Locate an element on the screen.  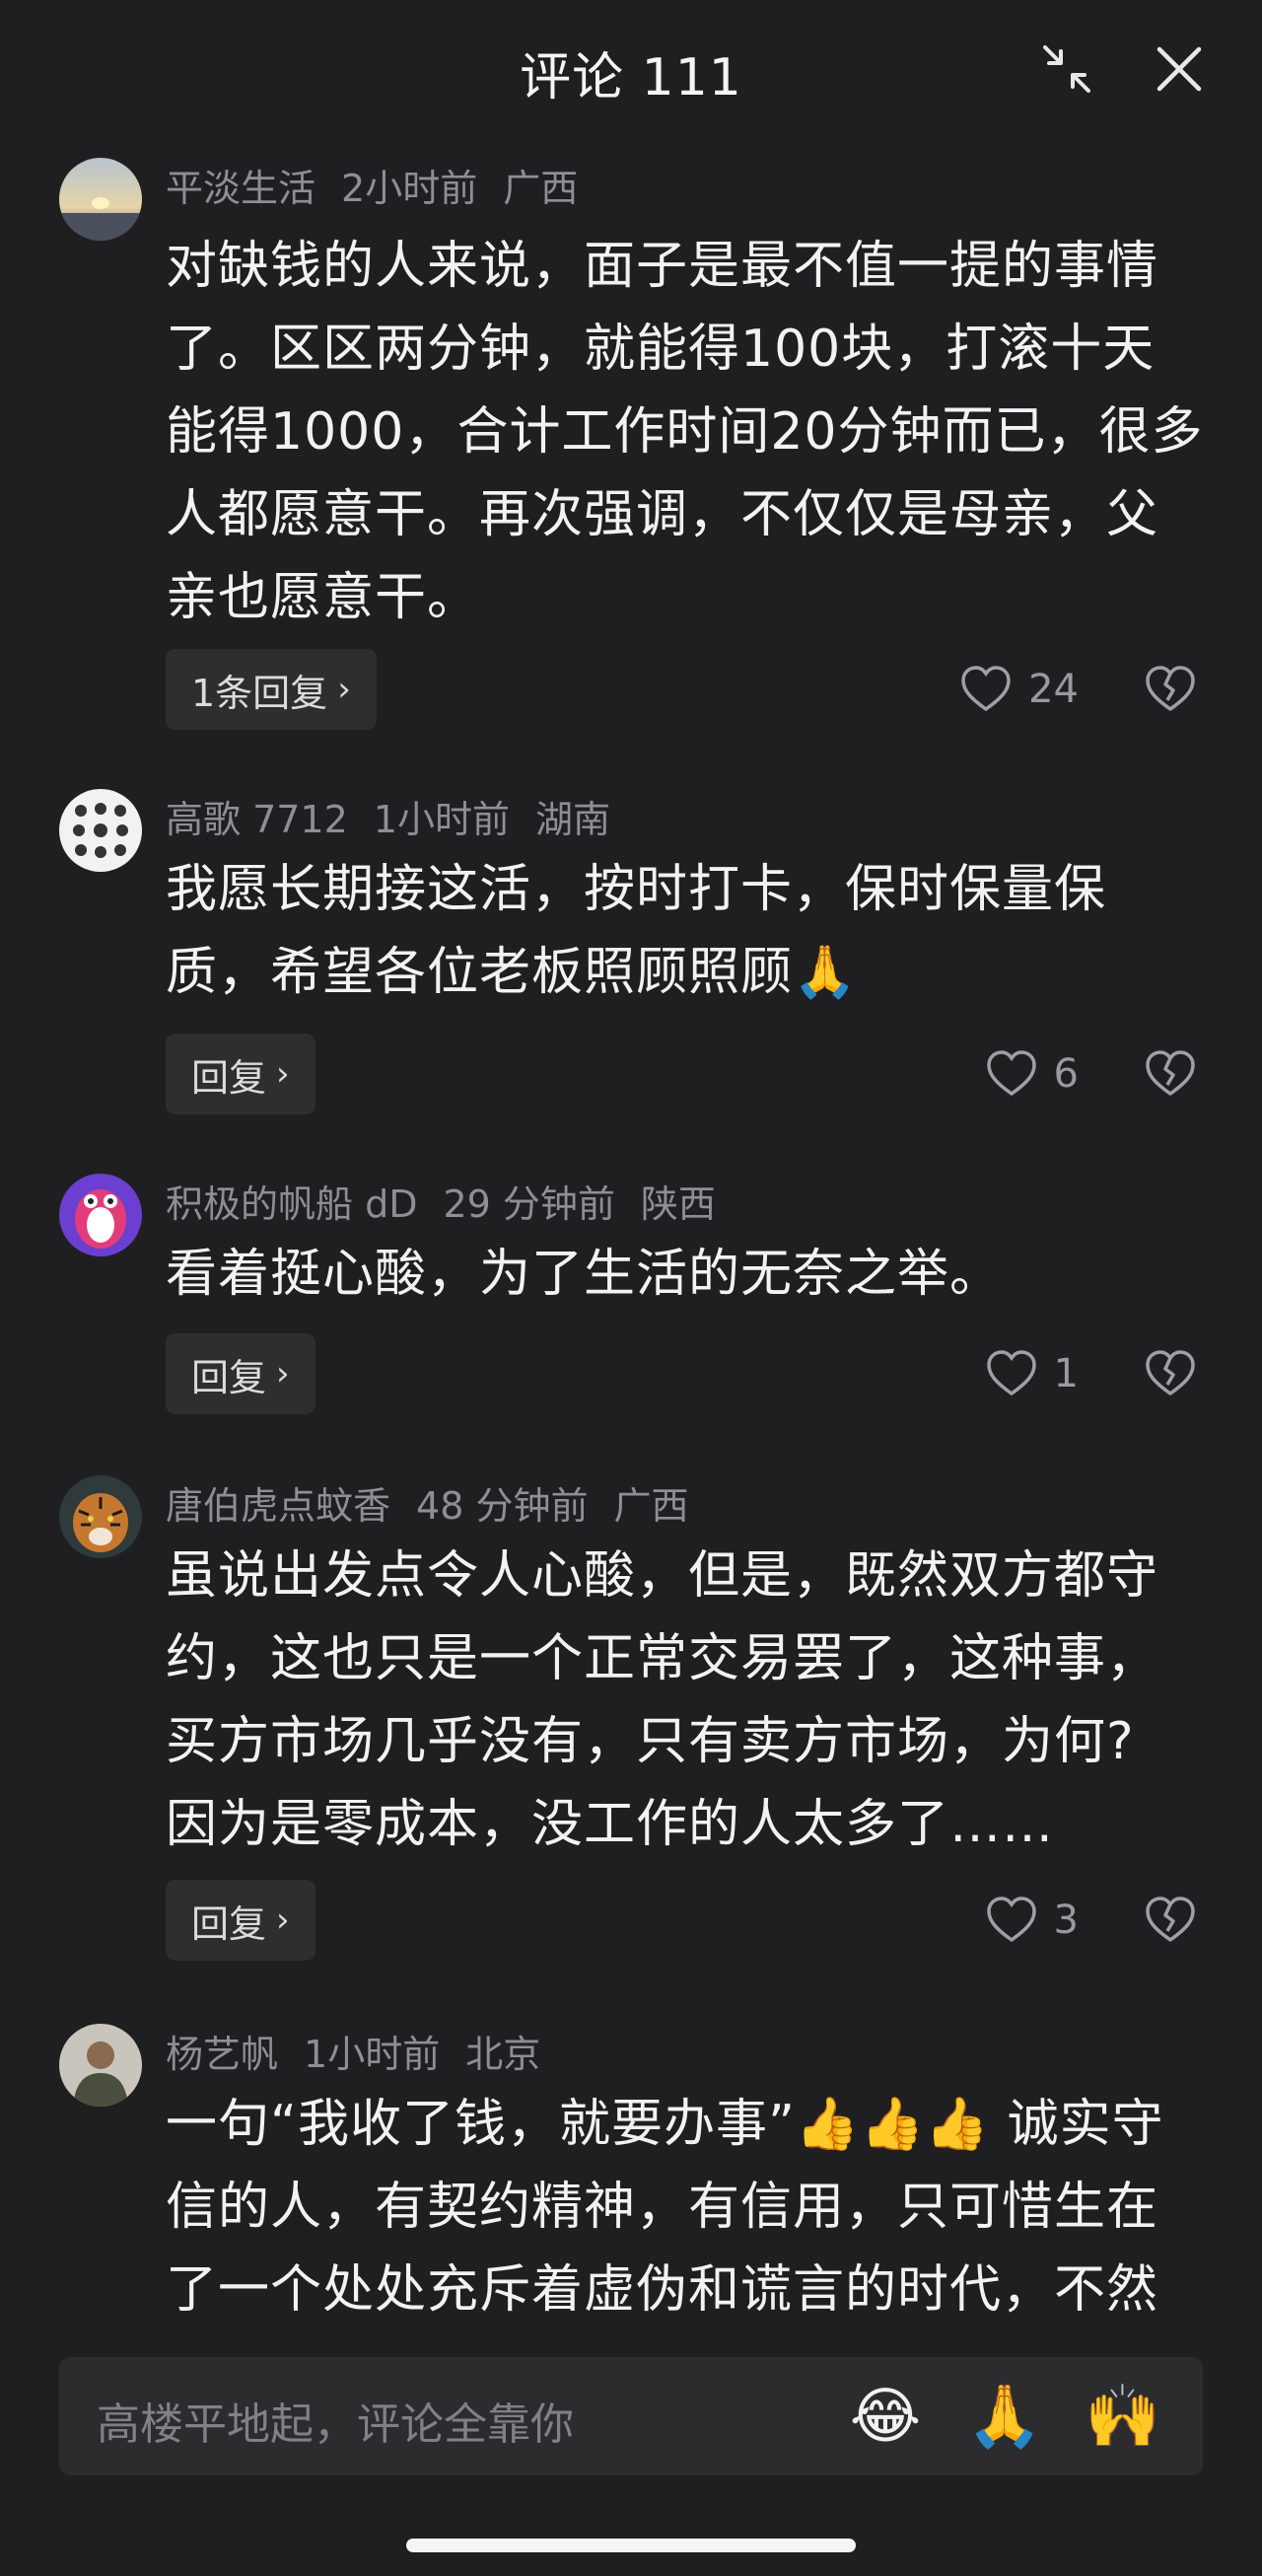
comment-meta: 积极的帆船 dD 29 分钟前 陕西 is located at coordinates (453, 1201).